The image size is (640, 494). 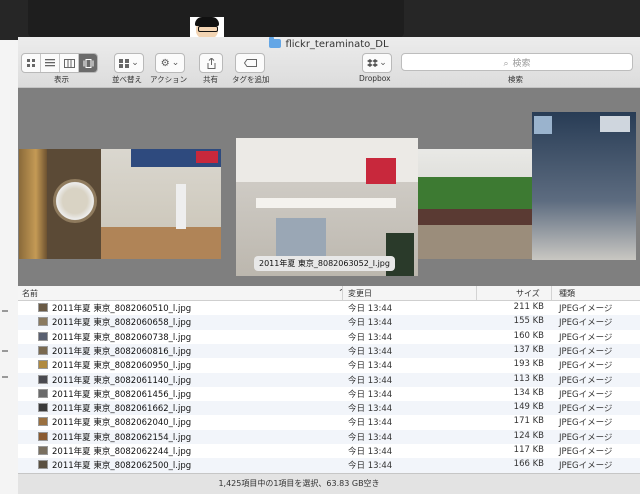 What do you see at coordinates (360, 293) in the screenshot?
I see `column-header-date: 変更日` at bounding box center [360, 293].